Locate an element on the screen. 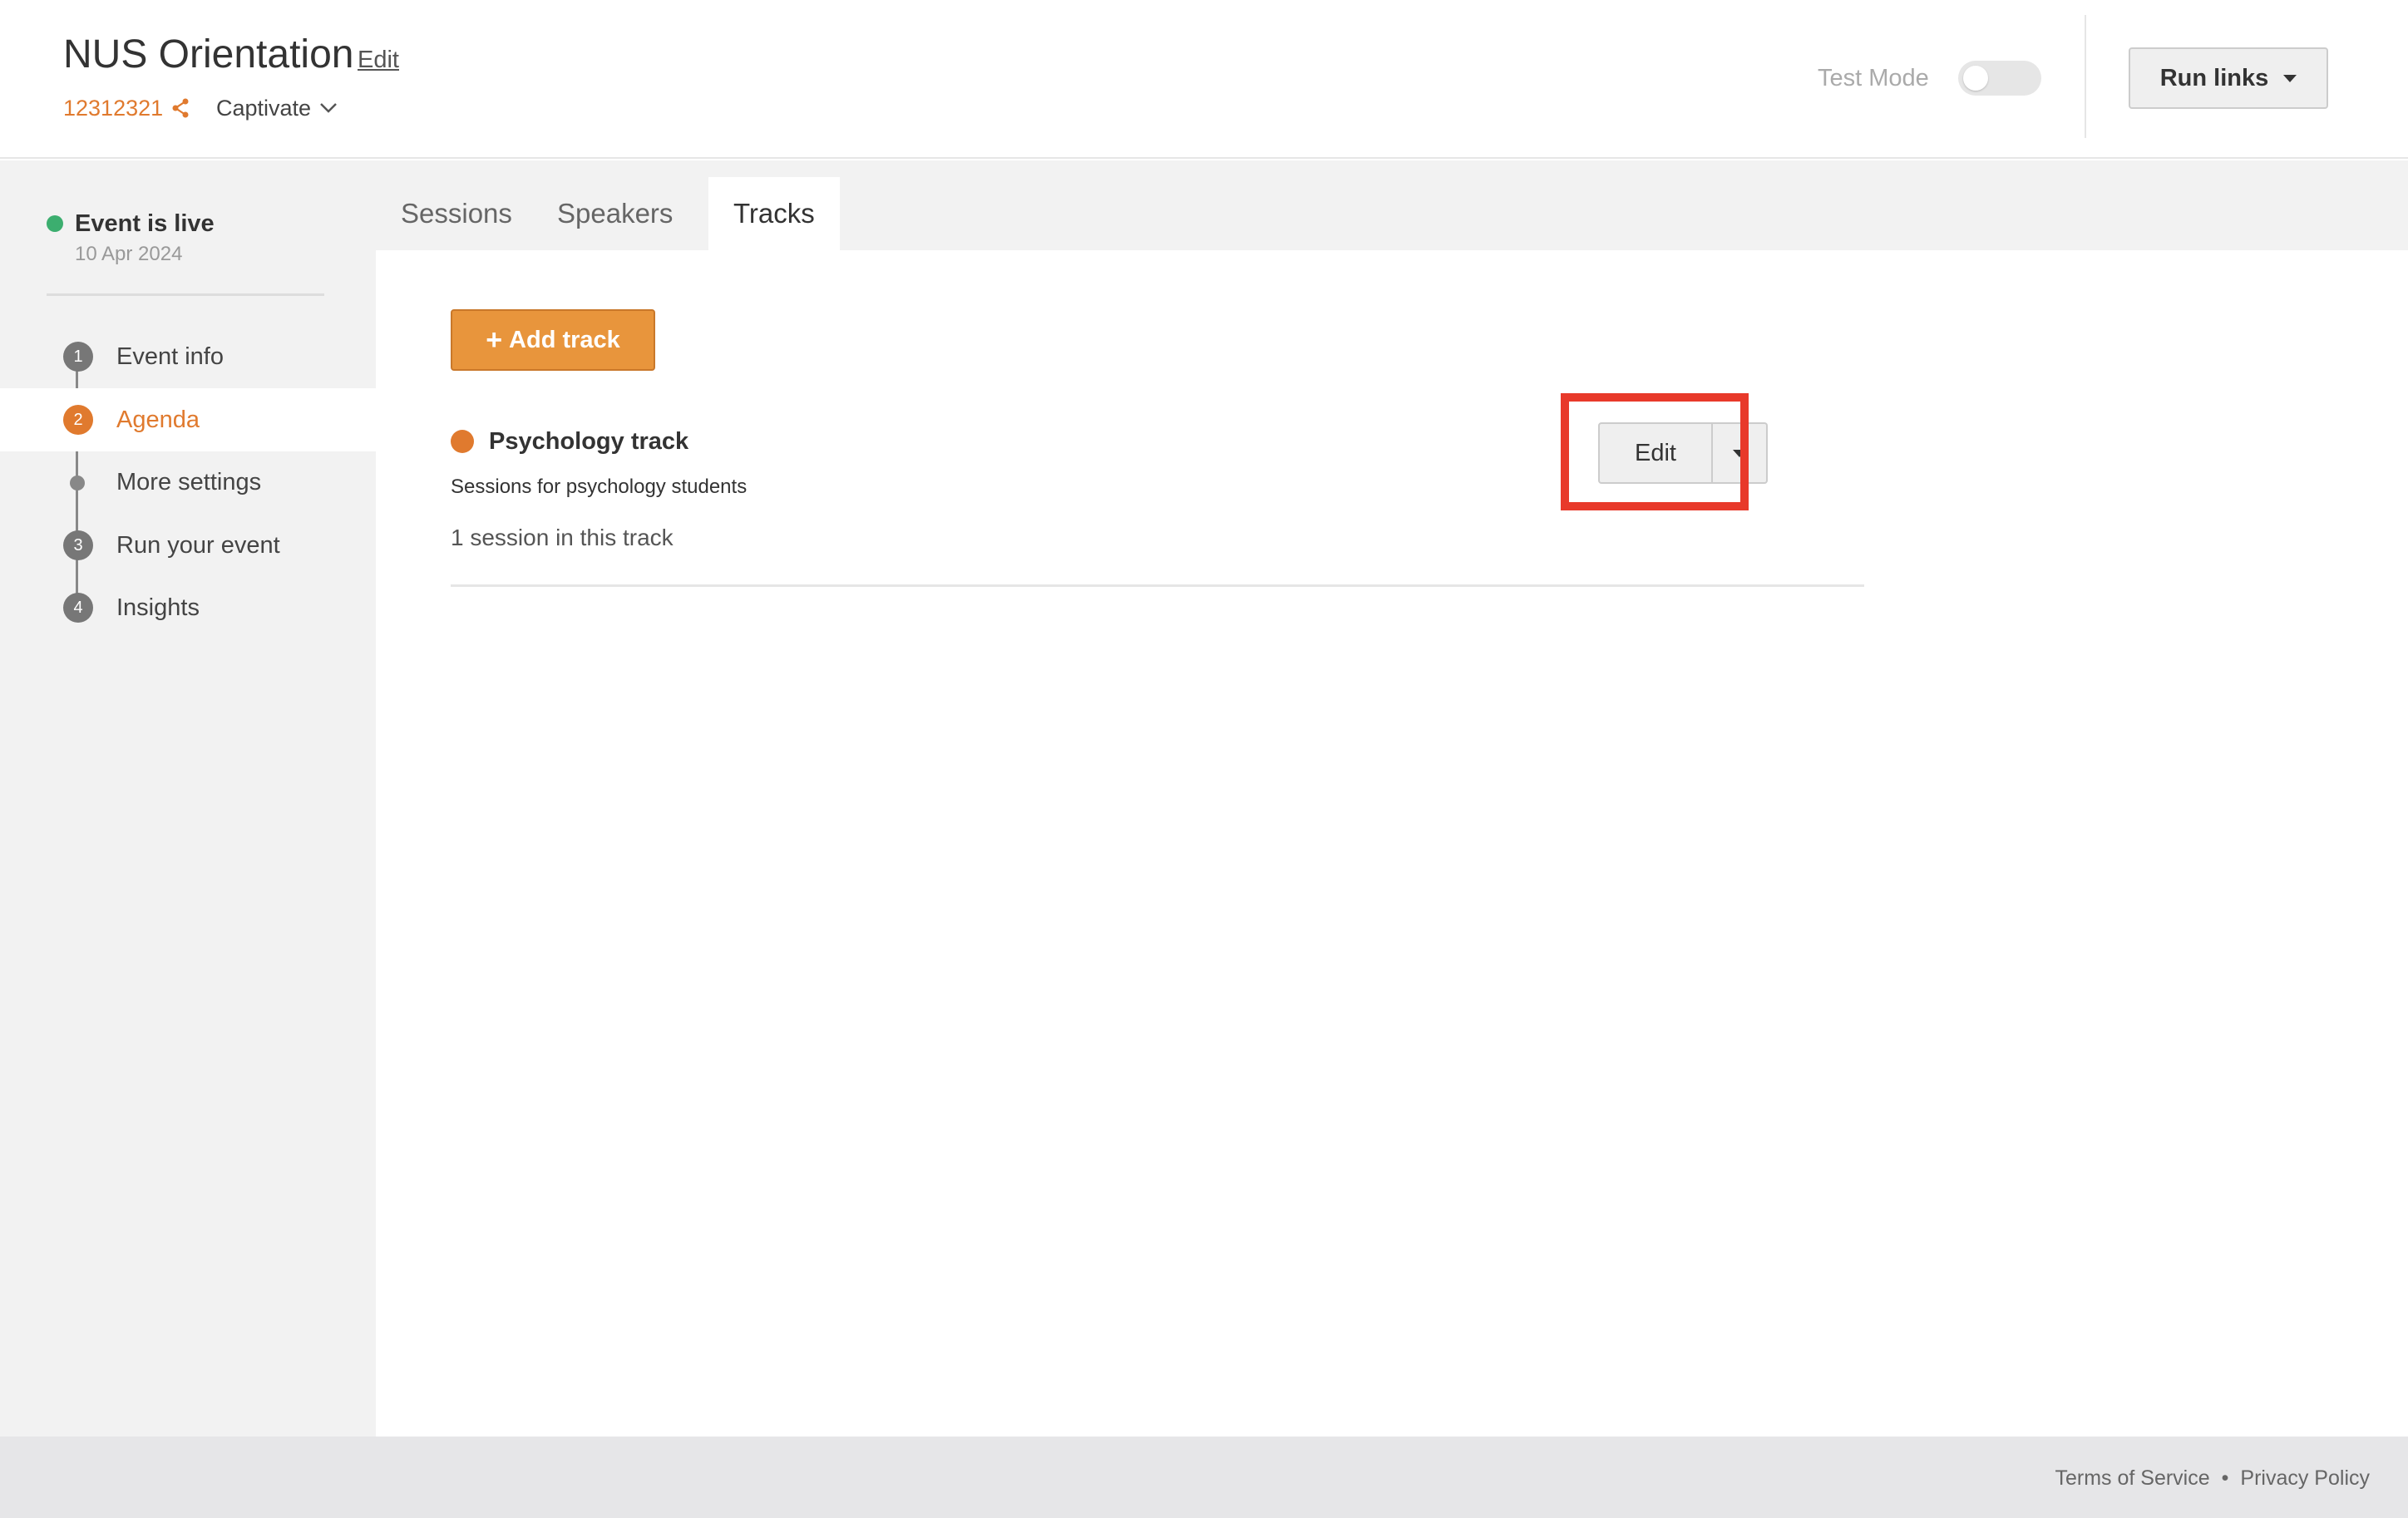  footer: Terms of Service • Privacy Policy is located at coordinates (1204, 1477).